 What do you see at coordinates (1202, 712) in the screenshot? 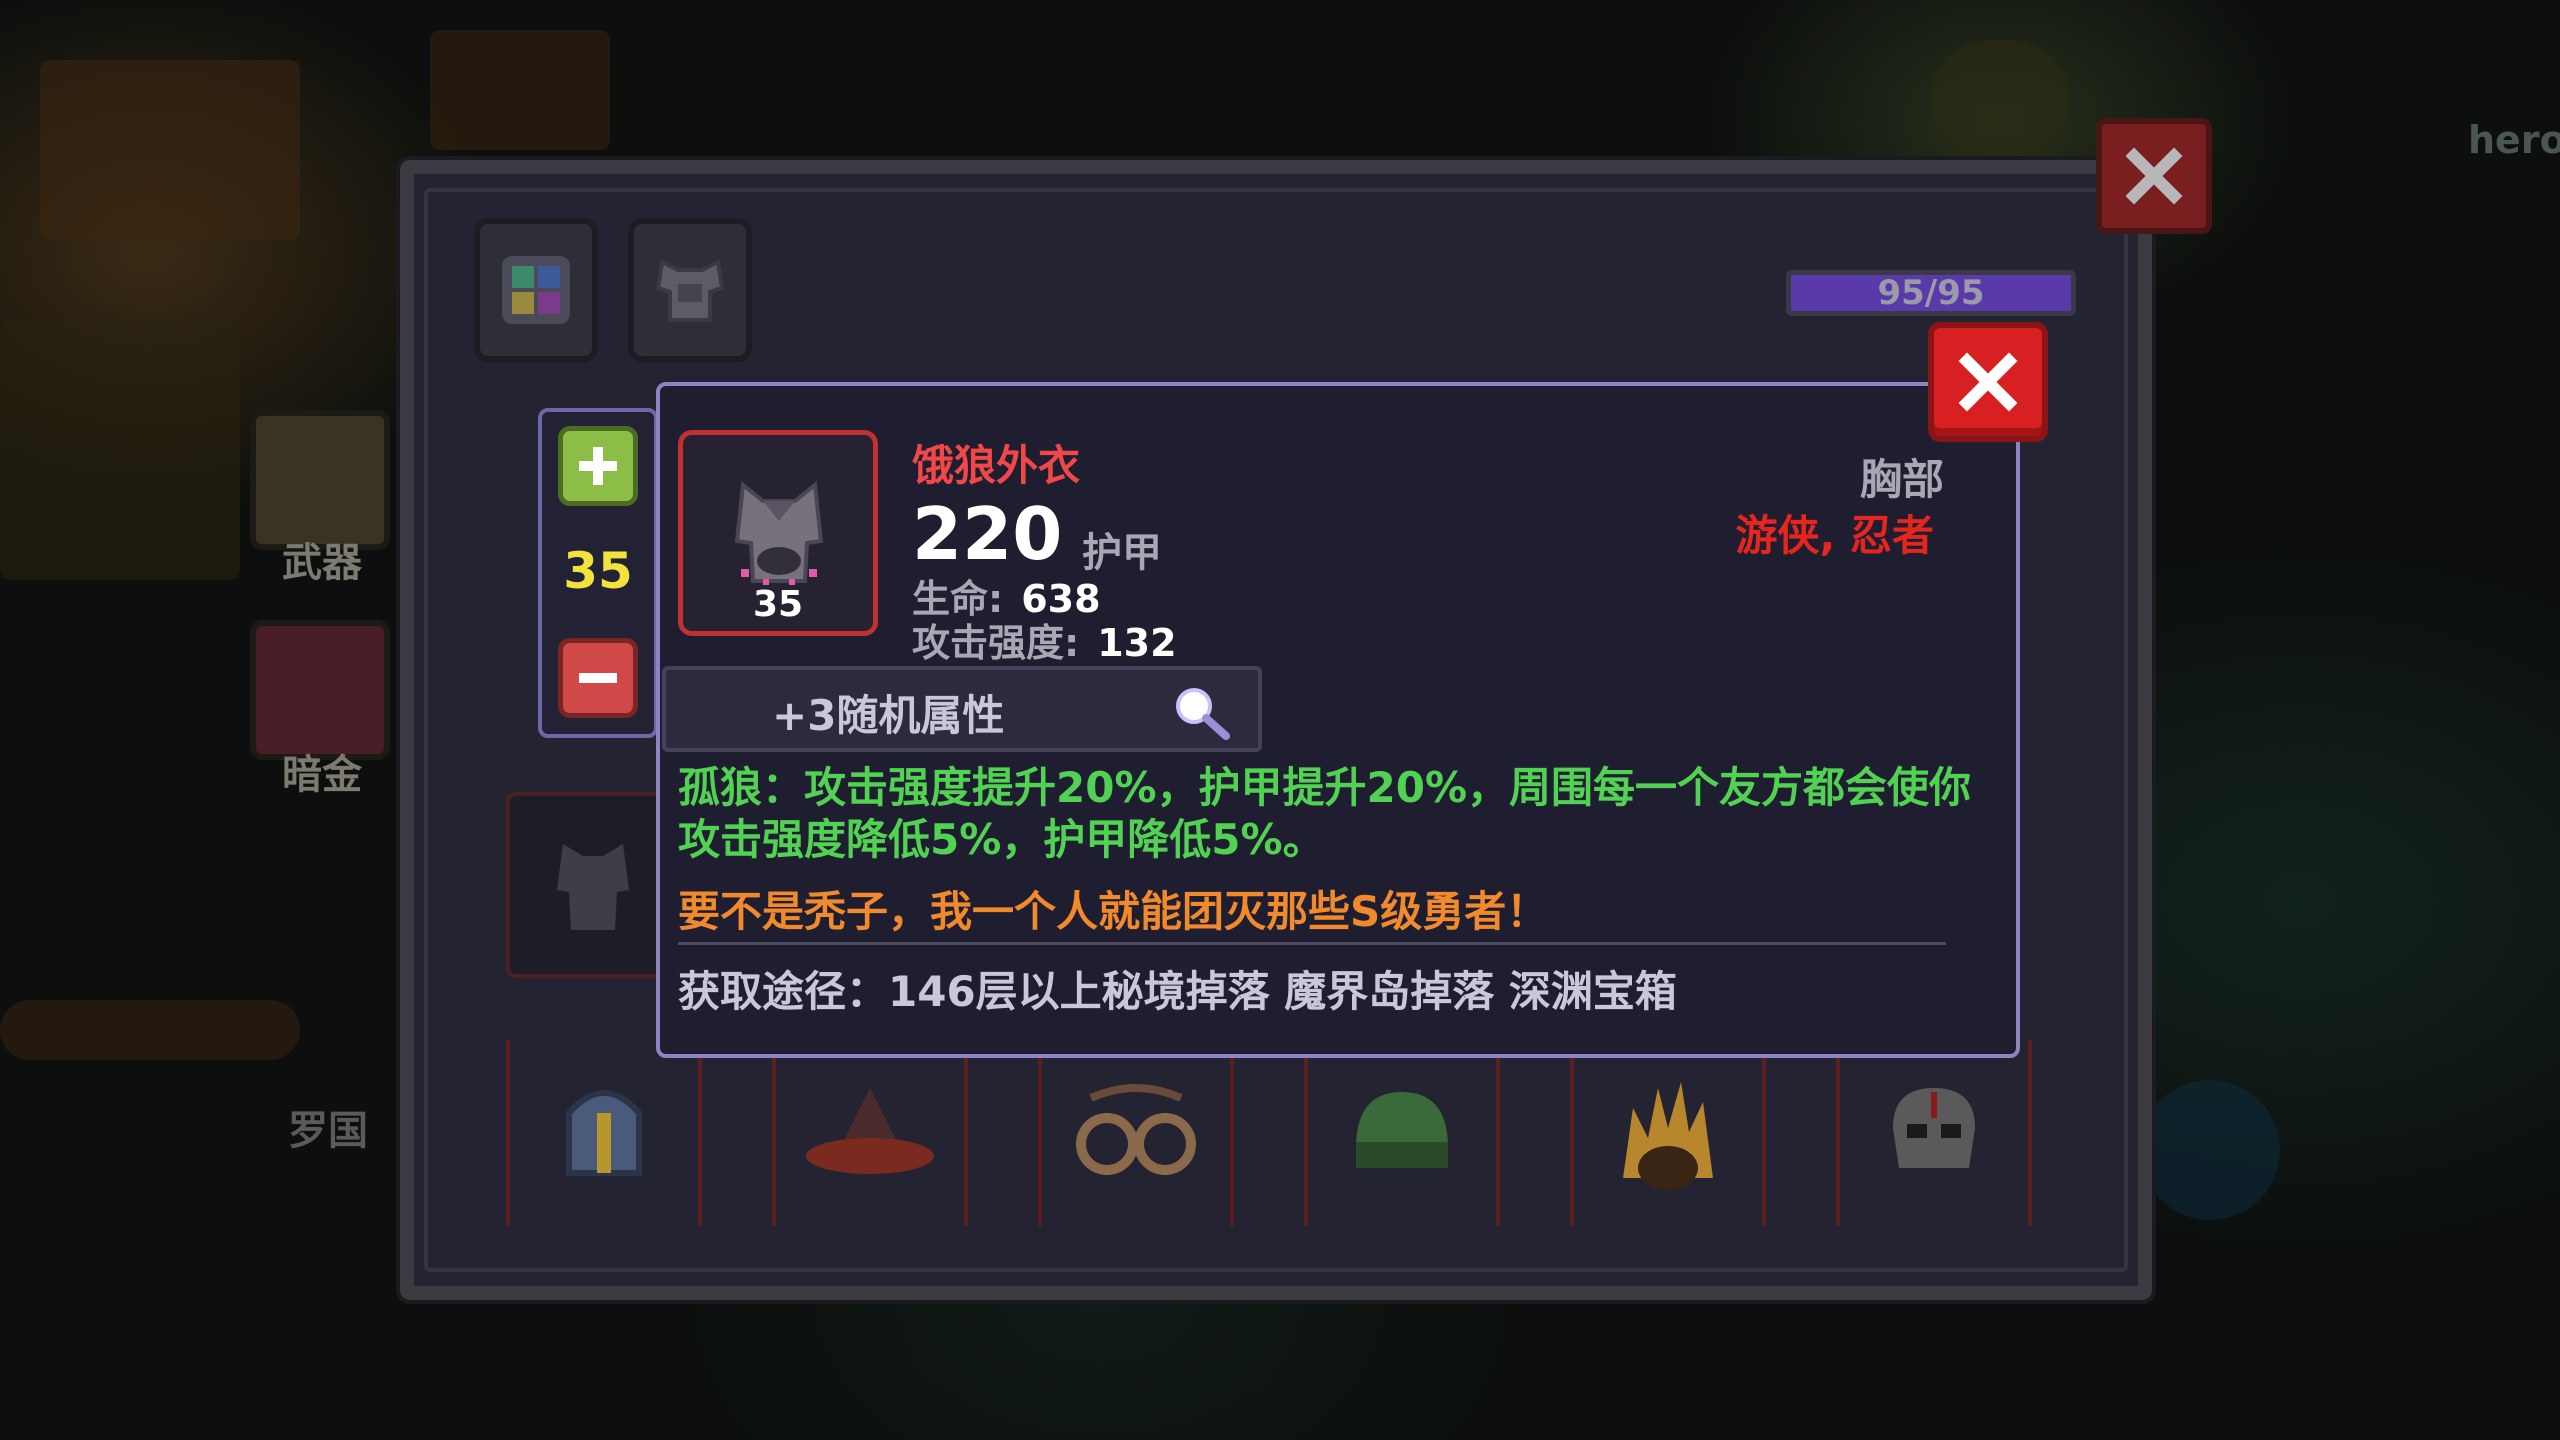
I see `magnifier-icon` at bounding box center [1202, 712].